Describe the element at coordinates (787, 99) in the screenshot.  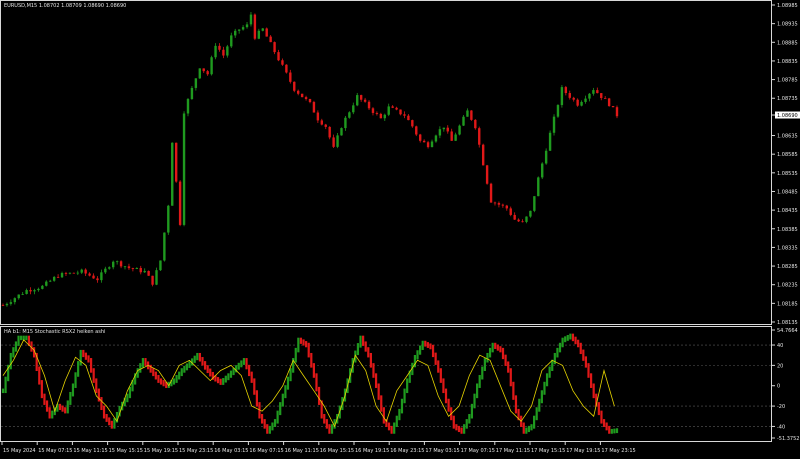
I see `price-axis-label: 1.08735` at that location.